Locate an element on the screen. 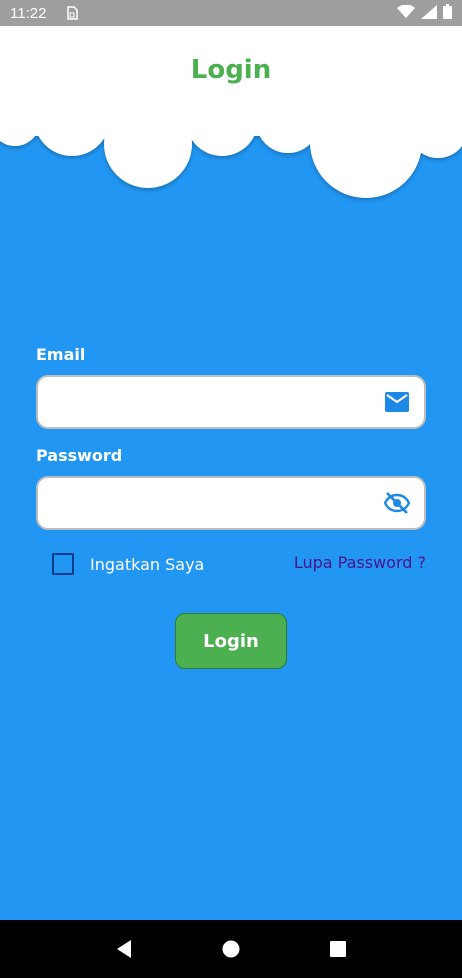 This screenshot has width=462, height=978. battery-icon is located at coordinates (447, 13).